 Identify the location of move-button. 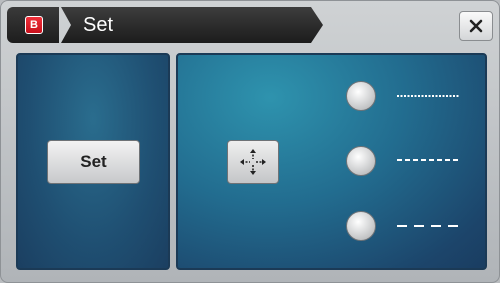
(253, 162).